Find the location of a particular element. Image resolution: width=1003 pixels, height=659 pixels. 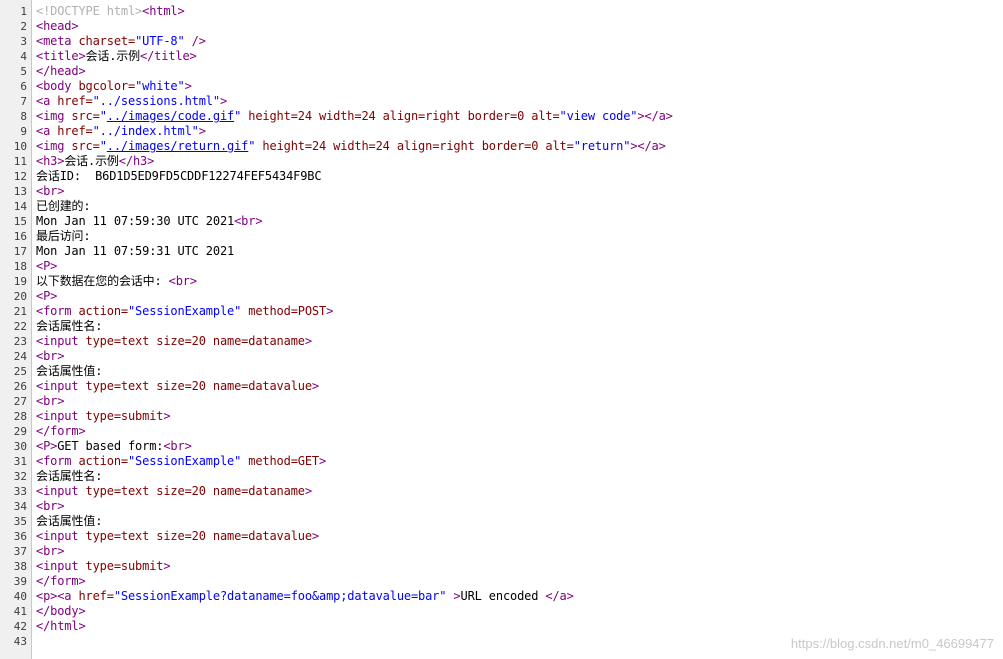

line-code: <input type=text size=20 name=datavalue> is located at coordinates (177, 386).